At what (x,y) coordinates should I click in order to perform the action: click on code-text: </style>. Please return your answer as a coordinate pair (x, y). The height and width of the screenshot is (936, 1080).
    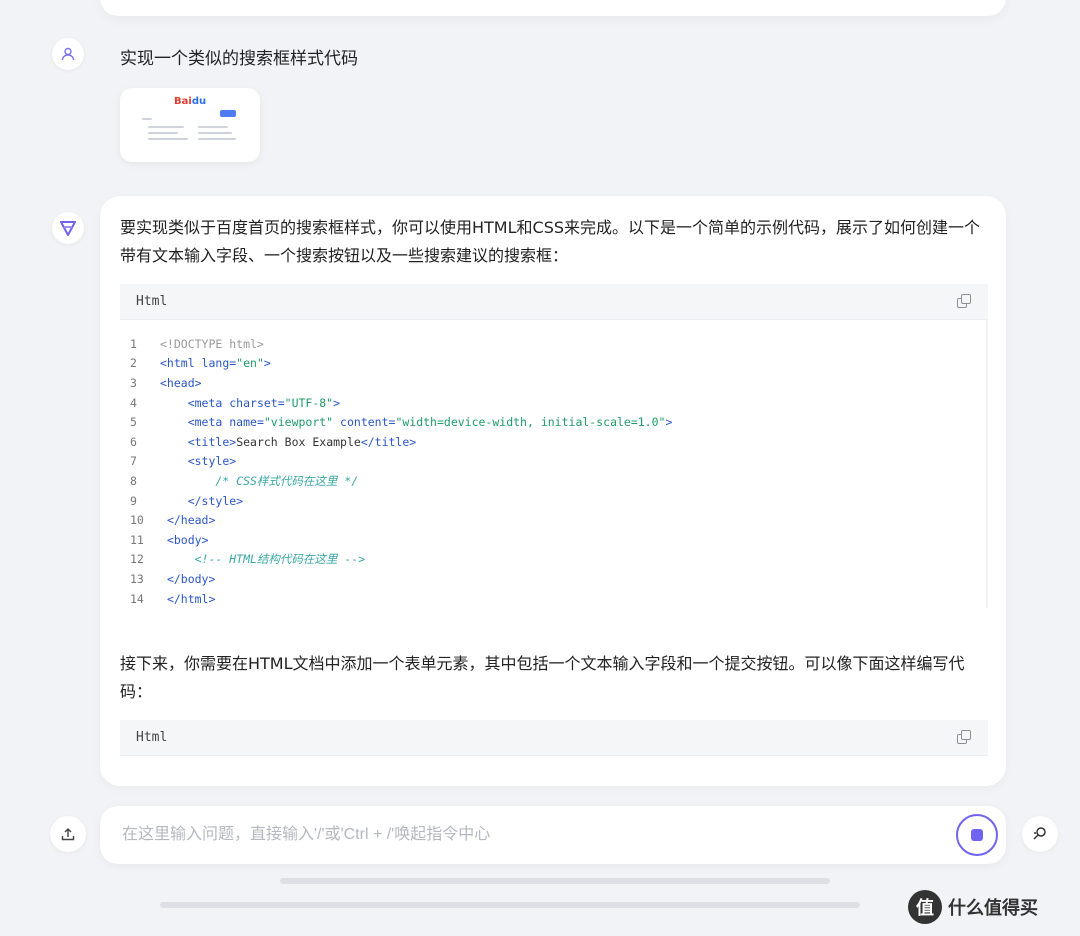
    Looking at the image, I should click on (215, 500).